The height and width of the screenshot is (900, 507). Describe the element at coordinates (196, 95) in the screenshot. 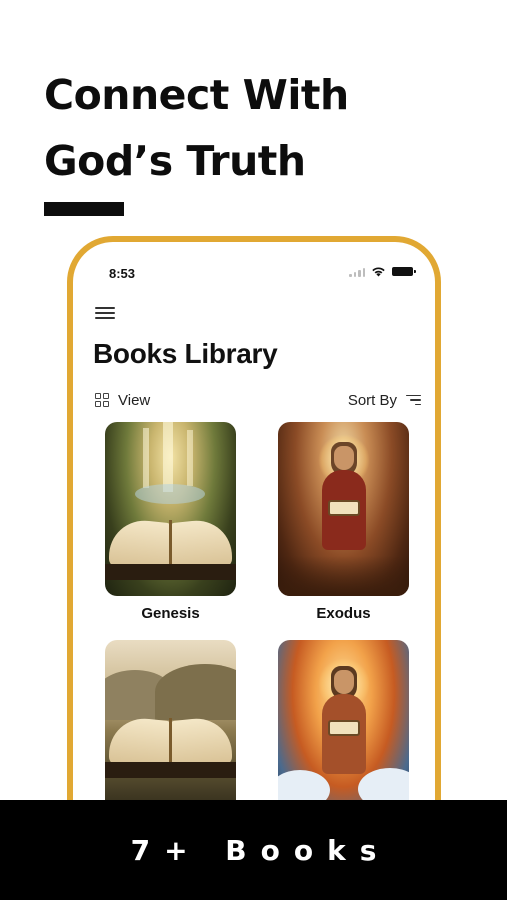

I see `headline-line-1: Connect With` at that location.